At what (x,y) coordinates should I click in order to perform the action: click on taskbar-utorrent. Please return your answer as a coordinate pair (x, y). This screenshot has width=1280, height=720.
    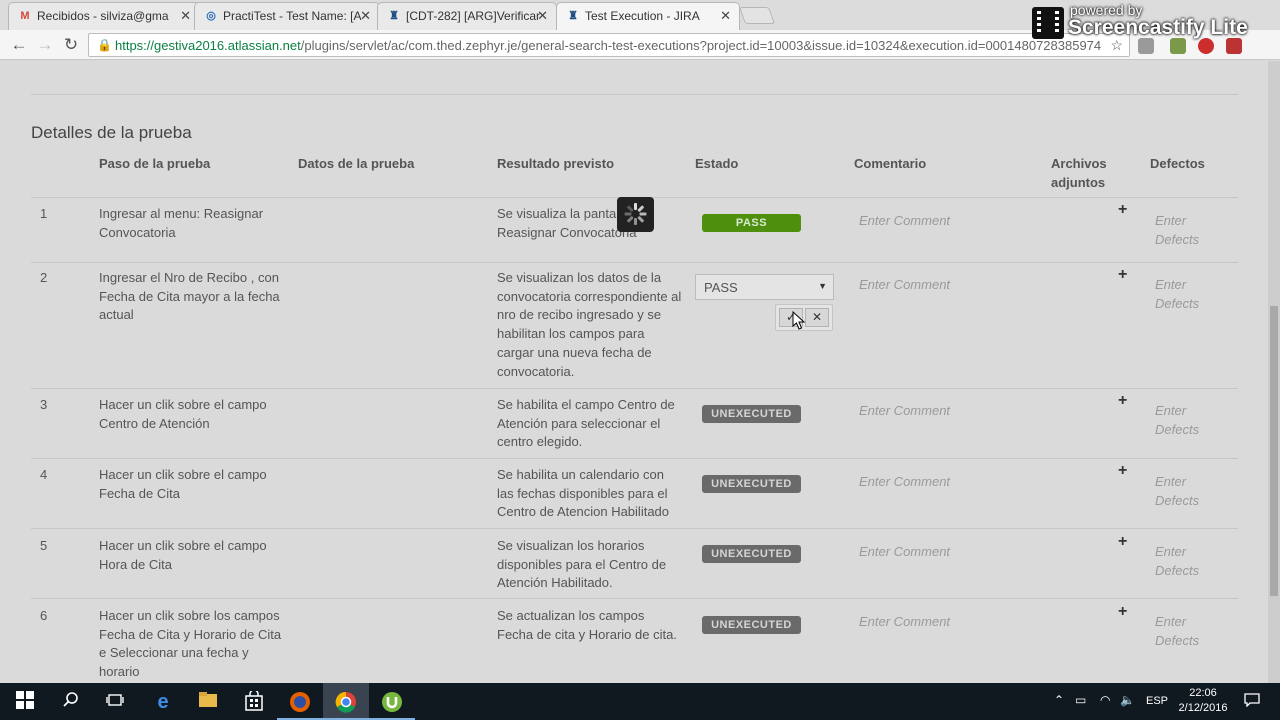
    Looking at the image, I should click on (392, 701).